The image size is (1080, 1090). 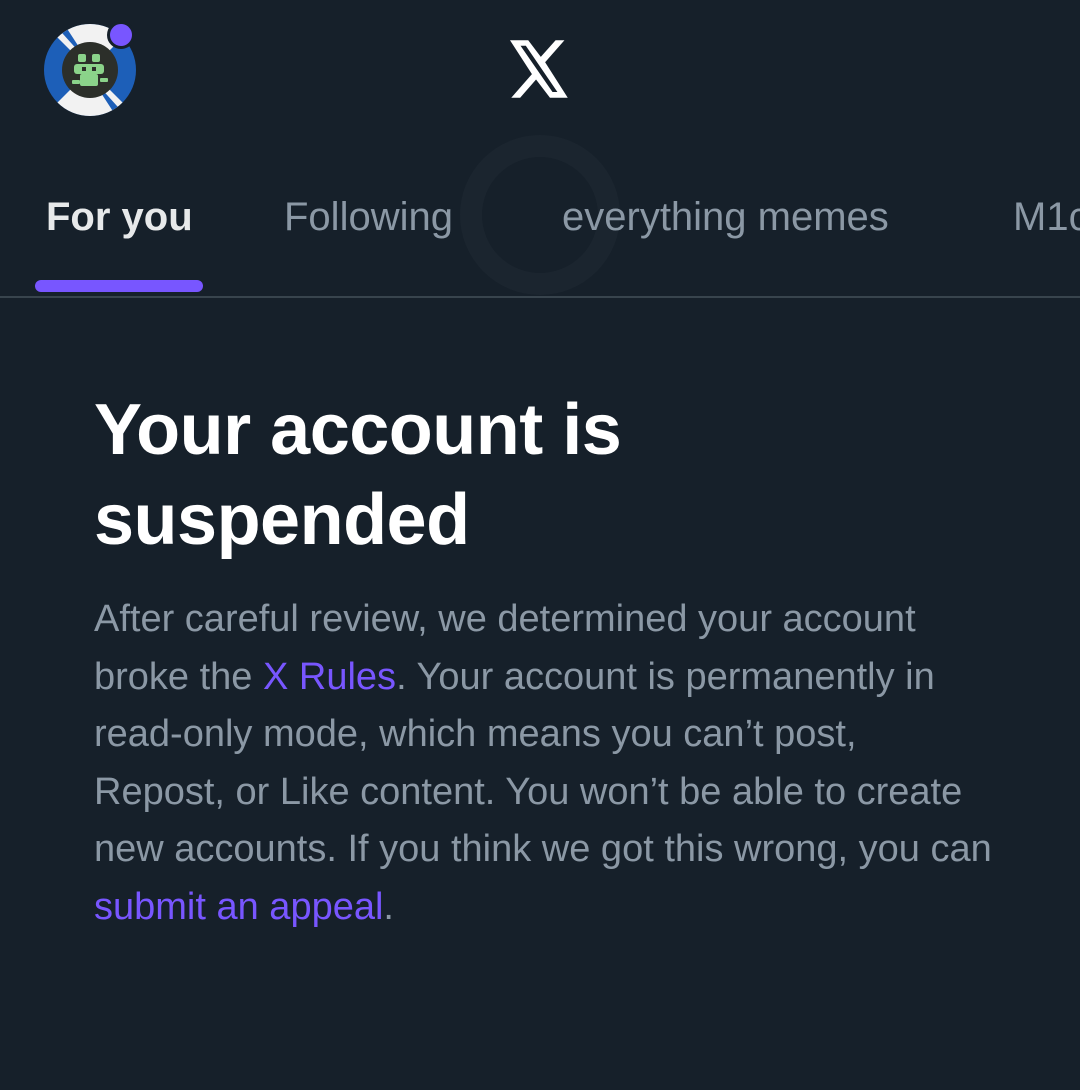 I want to click on notice-title-line1: Your account is, so click(x=358, y=430).